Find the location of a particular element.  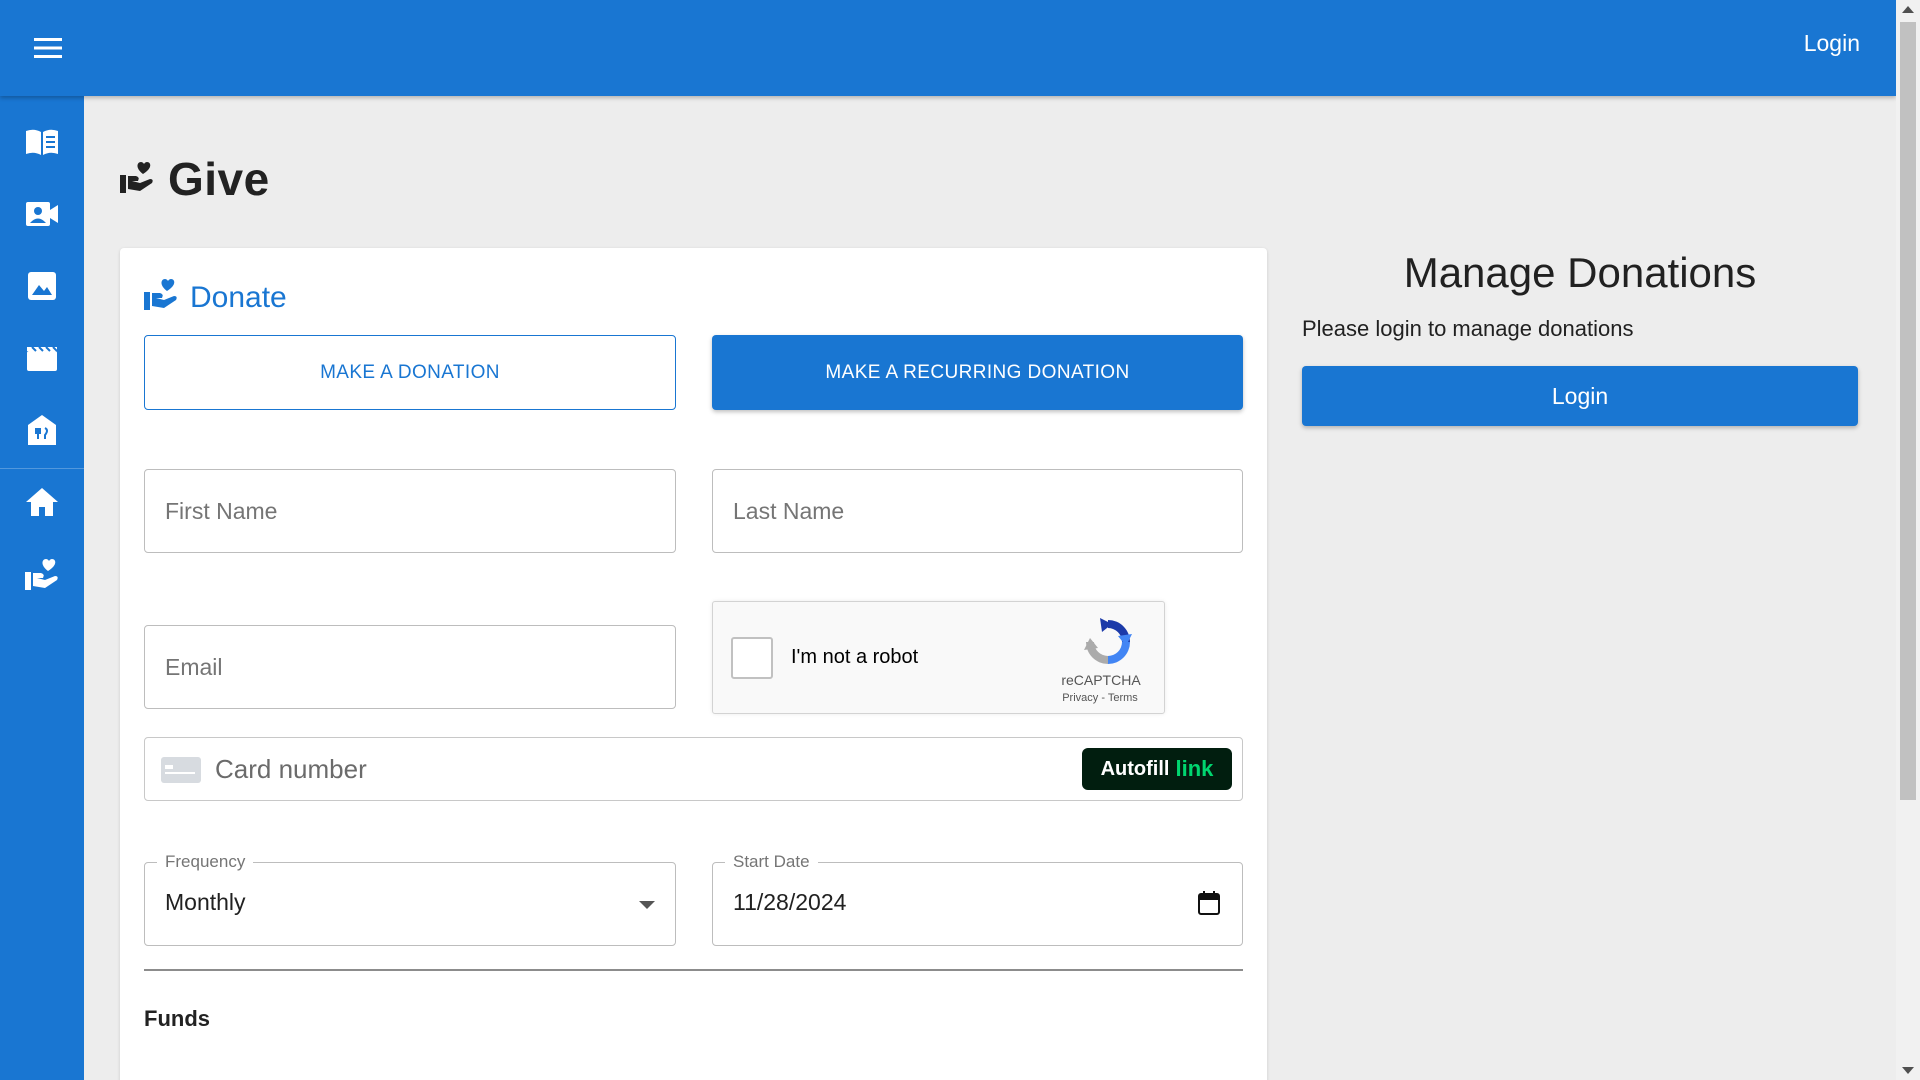

image-icon is located at coordinates (42, 288).